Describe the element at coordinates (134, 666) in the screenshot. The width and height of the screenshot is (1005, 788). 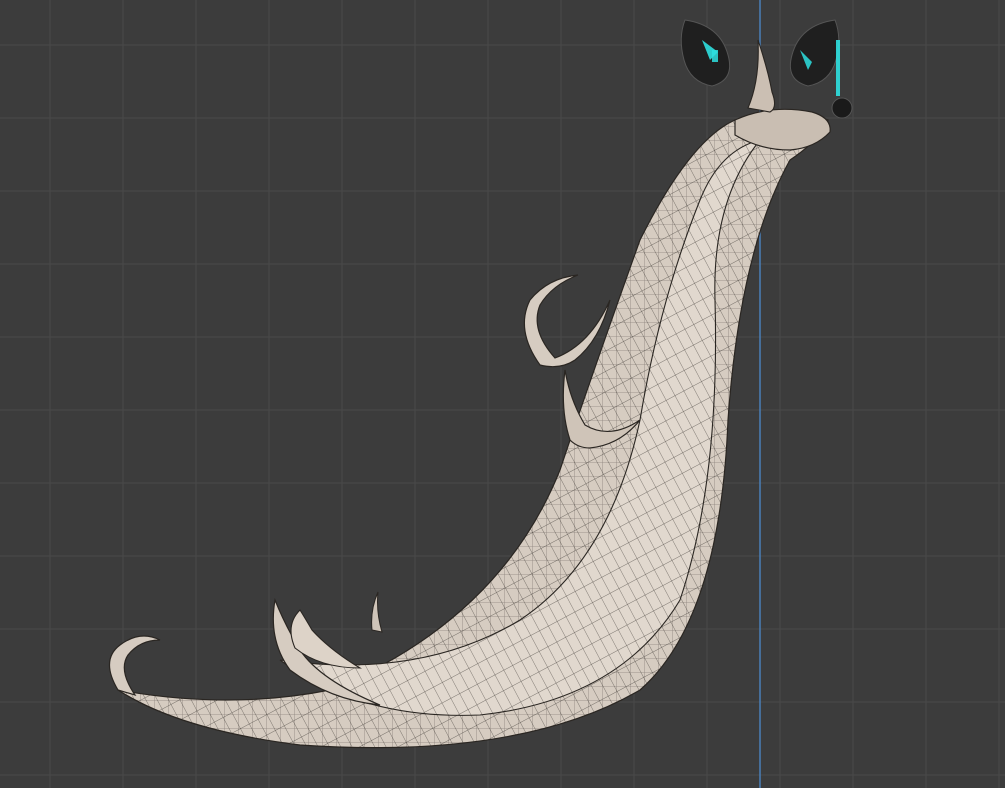
I see `curl-left-tip` at that location.